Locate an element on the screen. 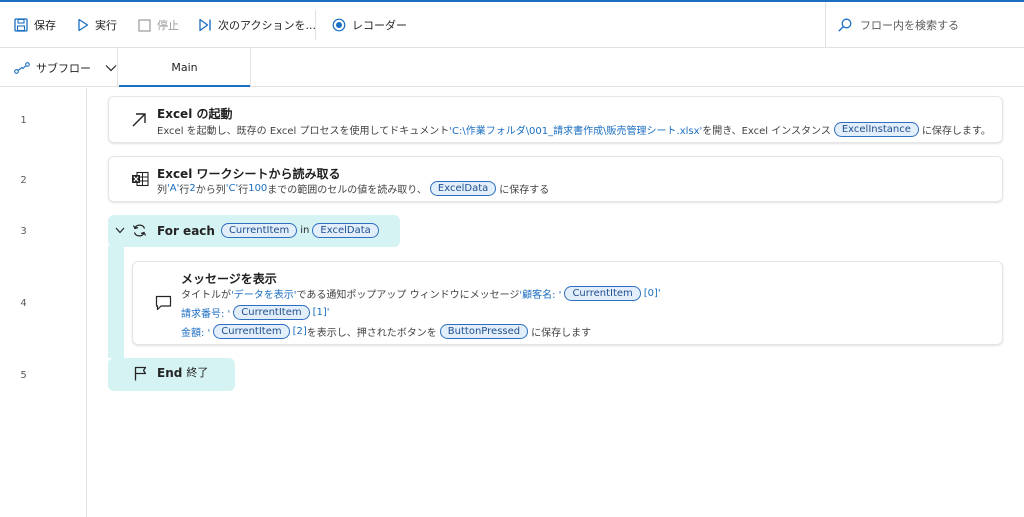  message-value: '顧客名: ' is located at coordinates (540, 295).